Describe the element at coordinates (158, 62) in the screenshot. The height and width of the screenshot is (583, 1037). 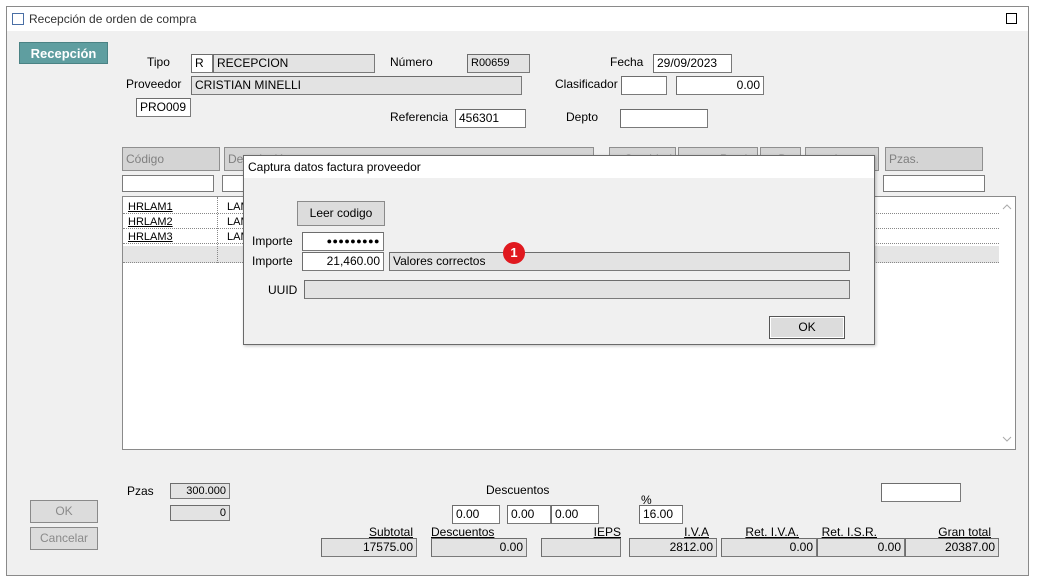
I see `tipo-label: Tipo` at that location.